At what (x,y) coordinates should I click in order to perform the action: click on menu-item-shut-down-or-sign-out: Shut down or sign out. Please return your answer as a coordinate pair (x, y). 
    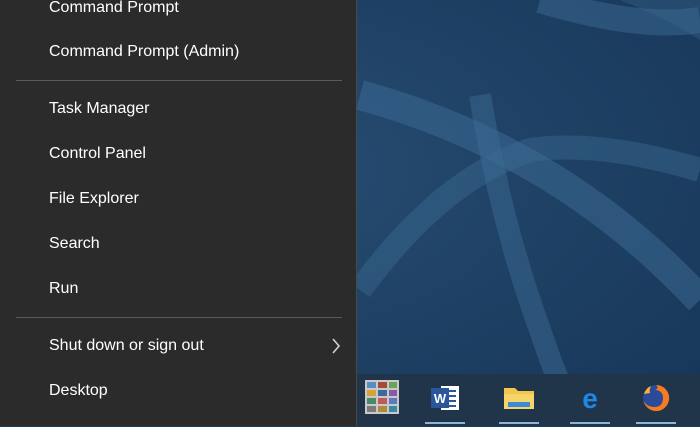
    Looking at the image, I should click on (178, 346).